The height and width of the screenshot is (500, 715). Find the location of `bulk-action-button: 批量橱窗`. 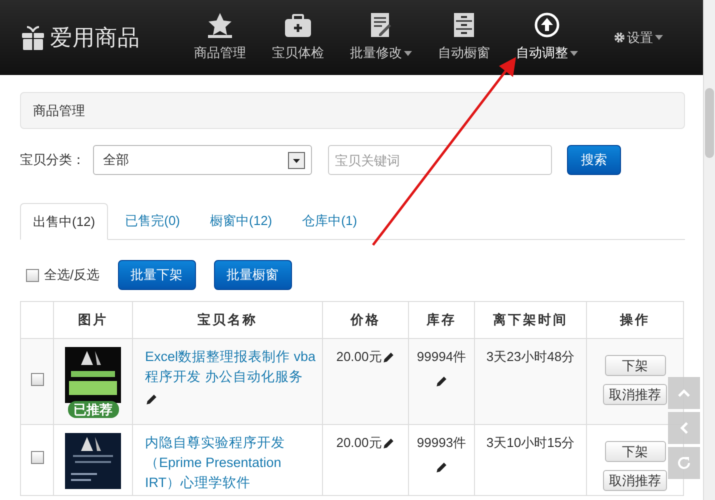

bulk-action-button: 批量橱窗 is located at coordinates (253, 275).